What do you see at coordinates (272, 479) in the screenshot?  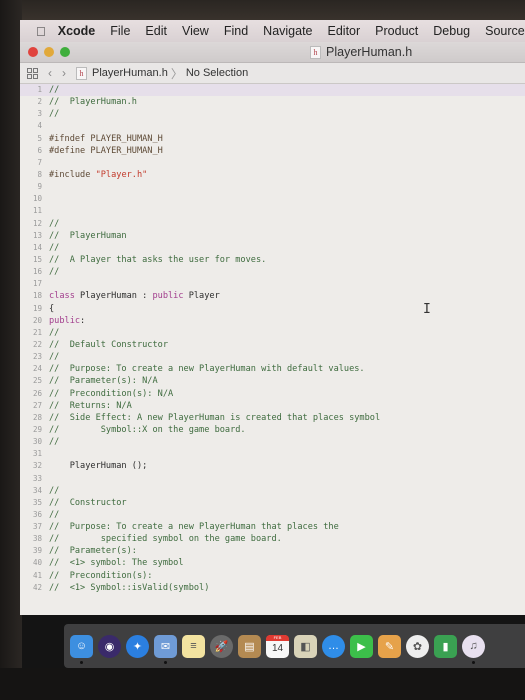 I see `code-line: 33` at bounding box center [272, 479].